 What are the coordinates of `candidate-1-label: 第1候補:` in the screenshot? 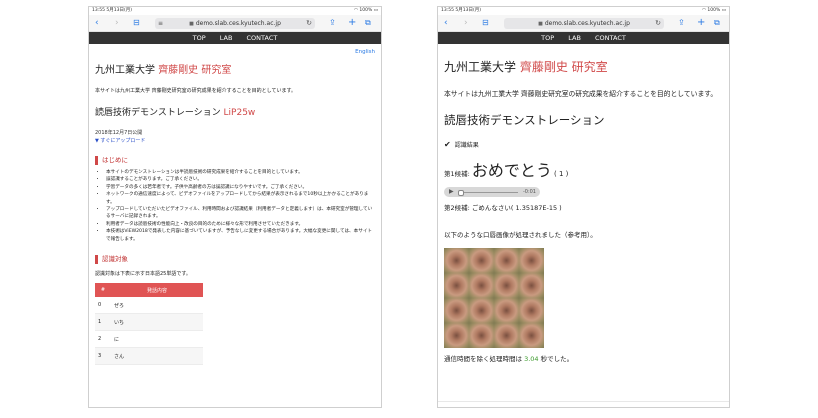 It's located at (457, 174).